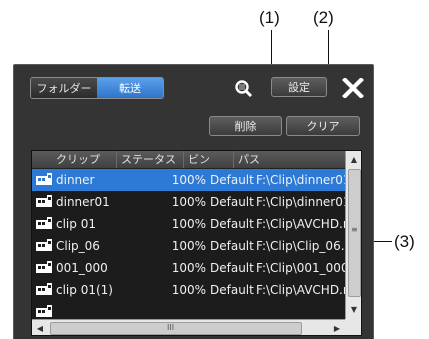 The height and width of the screenshot is (339, 429). Describe the element at coordinates (354, 229) in the screenshot. I see `grip-icon: ≡` at that location.